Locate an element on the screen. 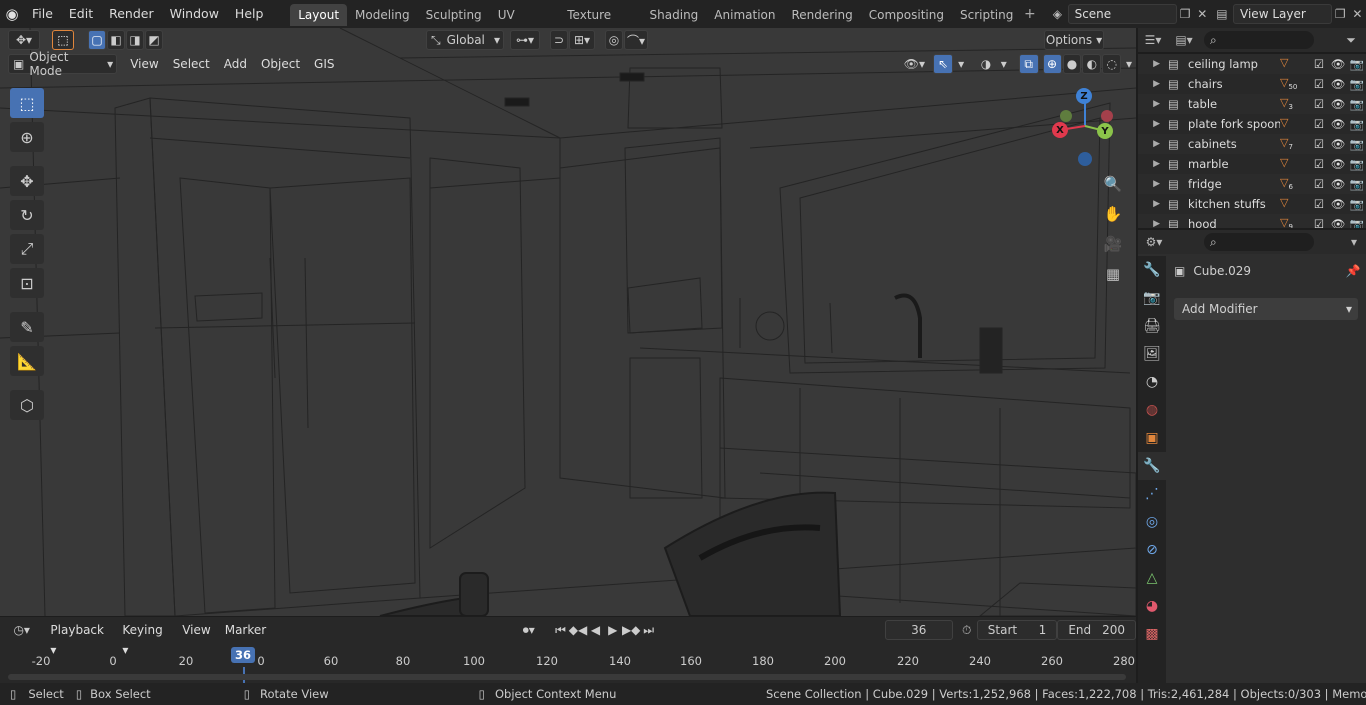  outliner-row: ▶ ▤ fridge ▽6 ☑ 👁 📷 is located at coordinates (1252, 184).